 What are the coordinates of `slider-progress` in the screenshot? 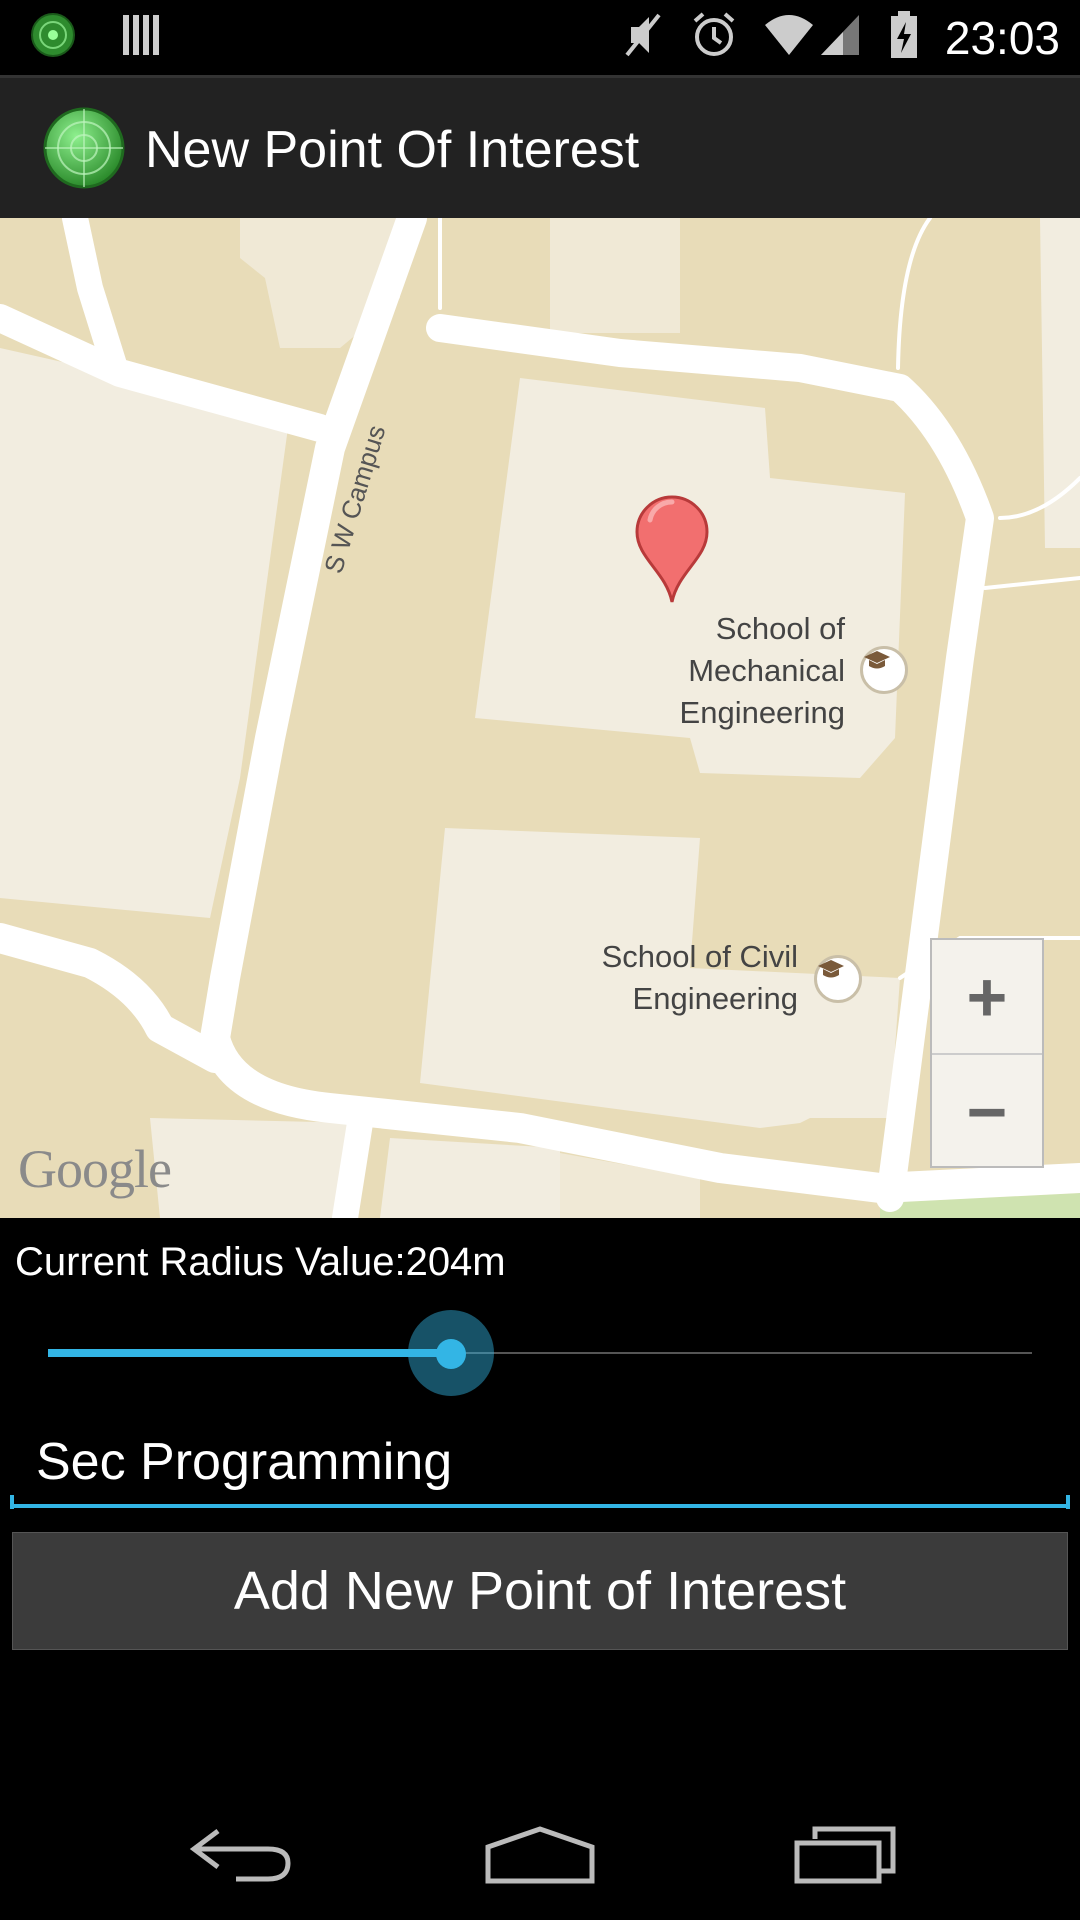 It's located at (250, 1353).